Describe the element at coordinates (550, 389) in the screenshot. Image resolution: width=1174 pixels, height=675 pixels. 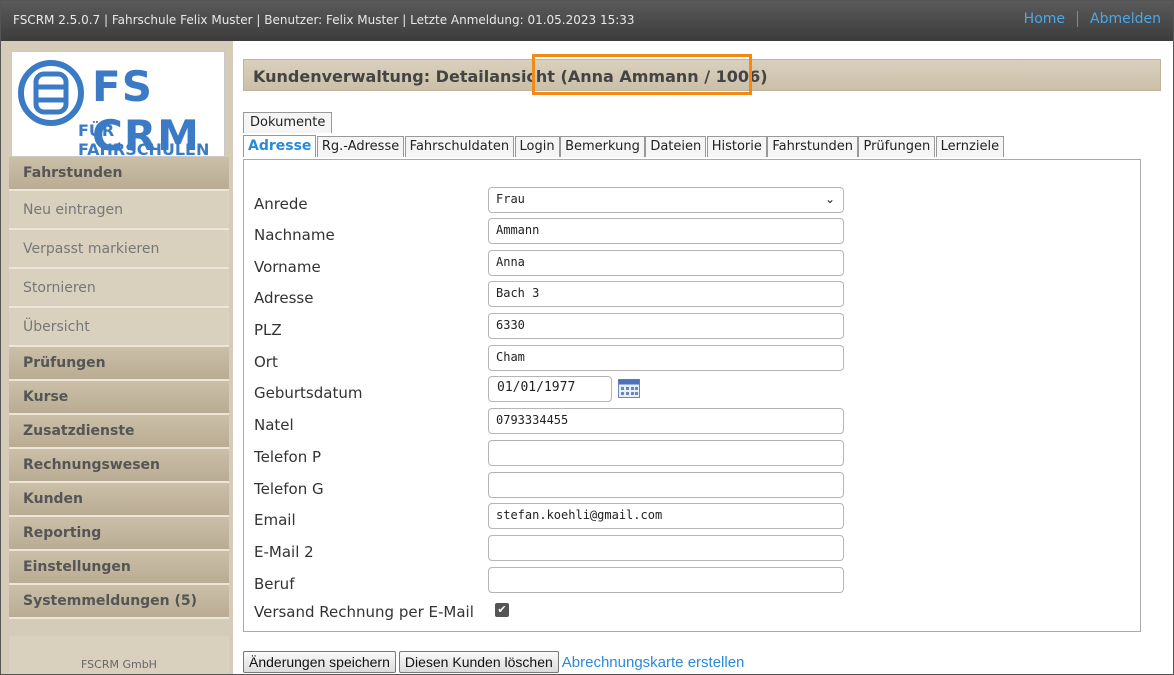
I see `geburtsdatum-field: 01/01/1977` at that location.